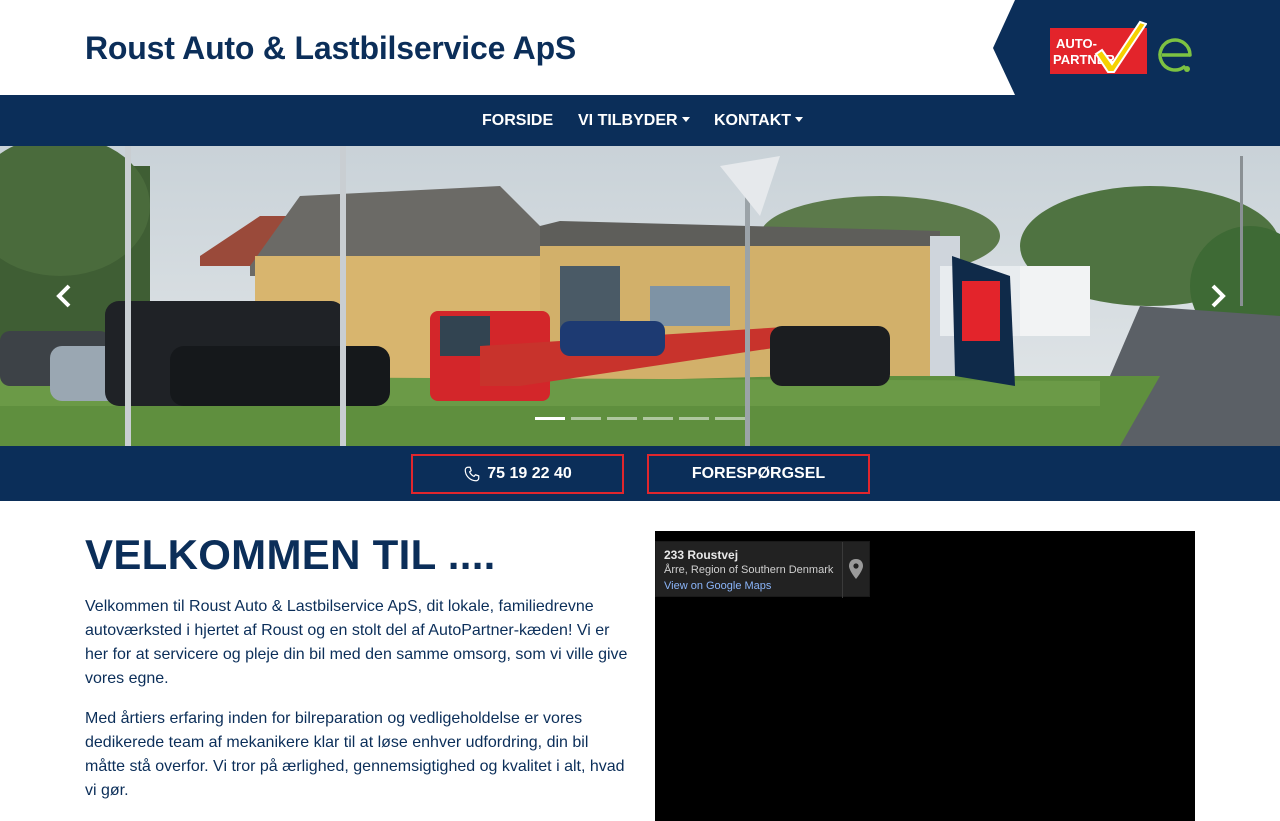 This screenshot has width=1280, height=821. I want to click on carousel-next-button, so click(1217, 296).